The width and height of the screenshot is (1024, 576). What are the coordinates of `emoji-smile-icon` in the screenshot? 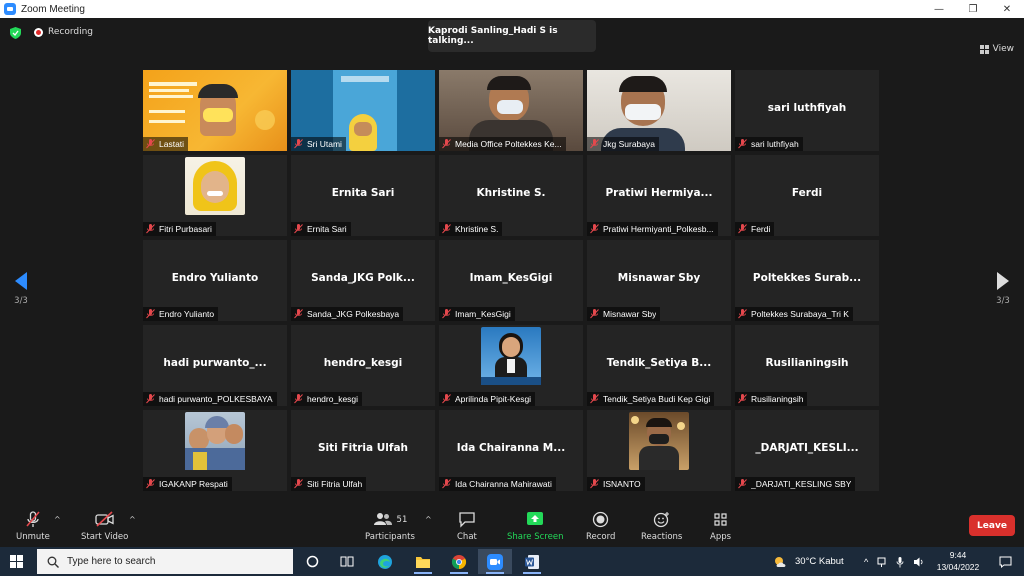 It's located at (662, 519).